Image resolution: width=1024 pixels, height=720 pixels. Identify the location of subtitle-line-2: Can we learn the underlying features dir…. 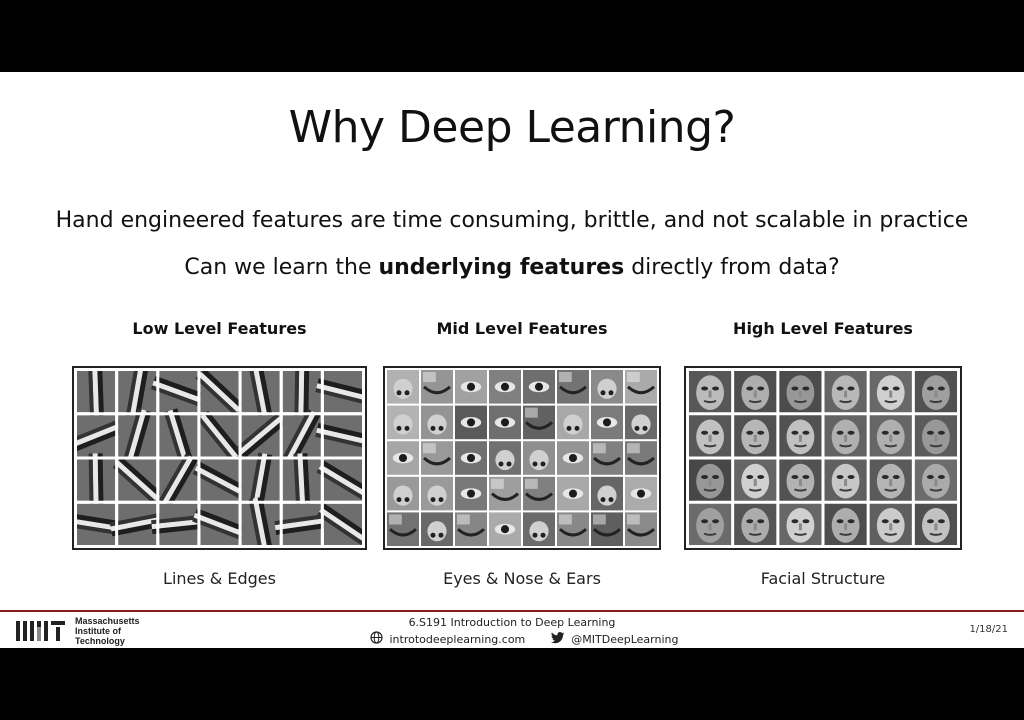
(512, 267).